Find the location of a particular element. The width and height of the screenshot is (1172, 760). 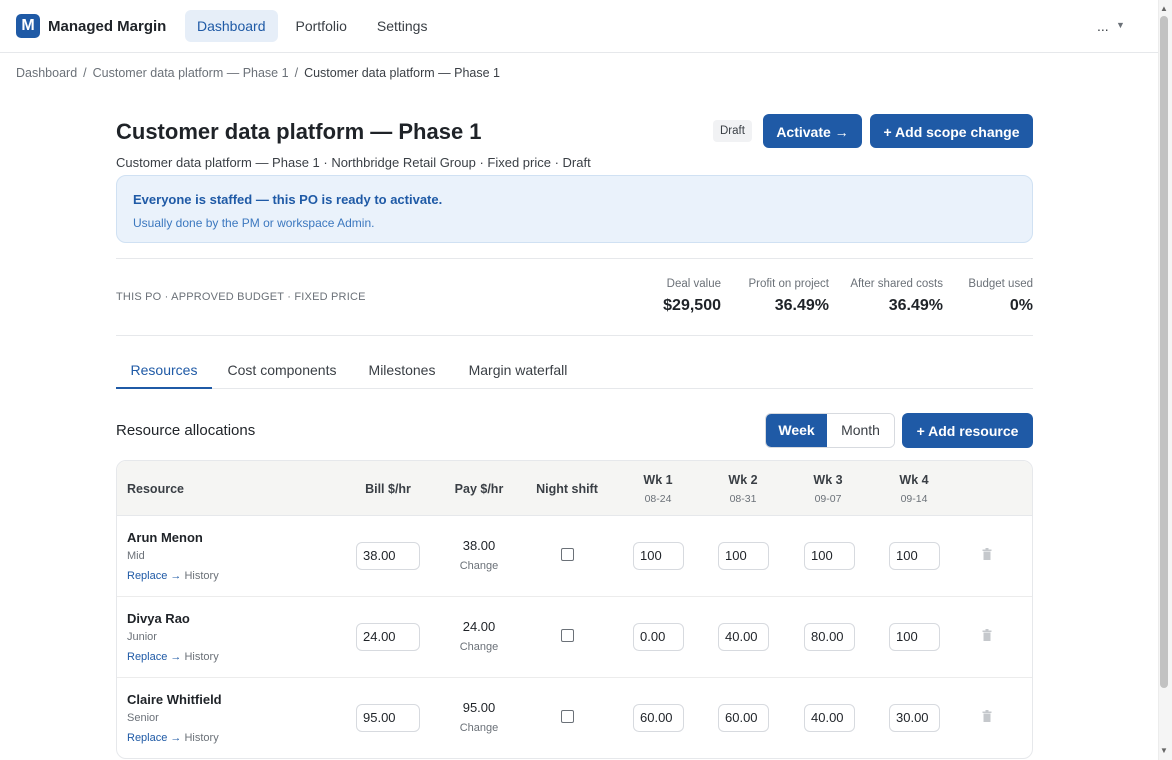

nav-settings: Settings is located at coordinates (402, 26).